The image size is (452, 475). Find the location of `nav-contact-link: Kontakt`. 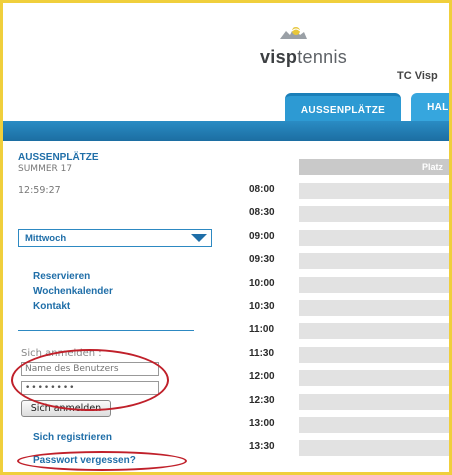

nav-contact-link: Kontakt is located at coordinates (51, 306).